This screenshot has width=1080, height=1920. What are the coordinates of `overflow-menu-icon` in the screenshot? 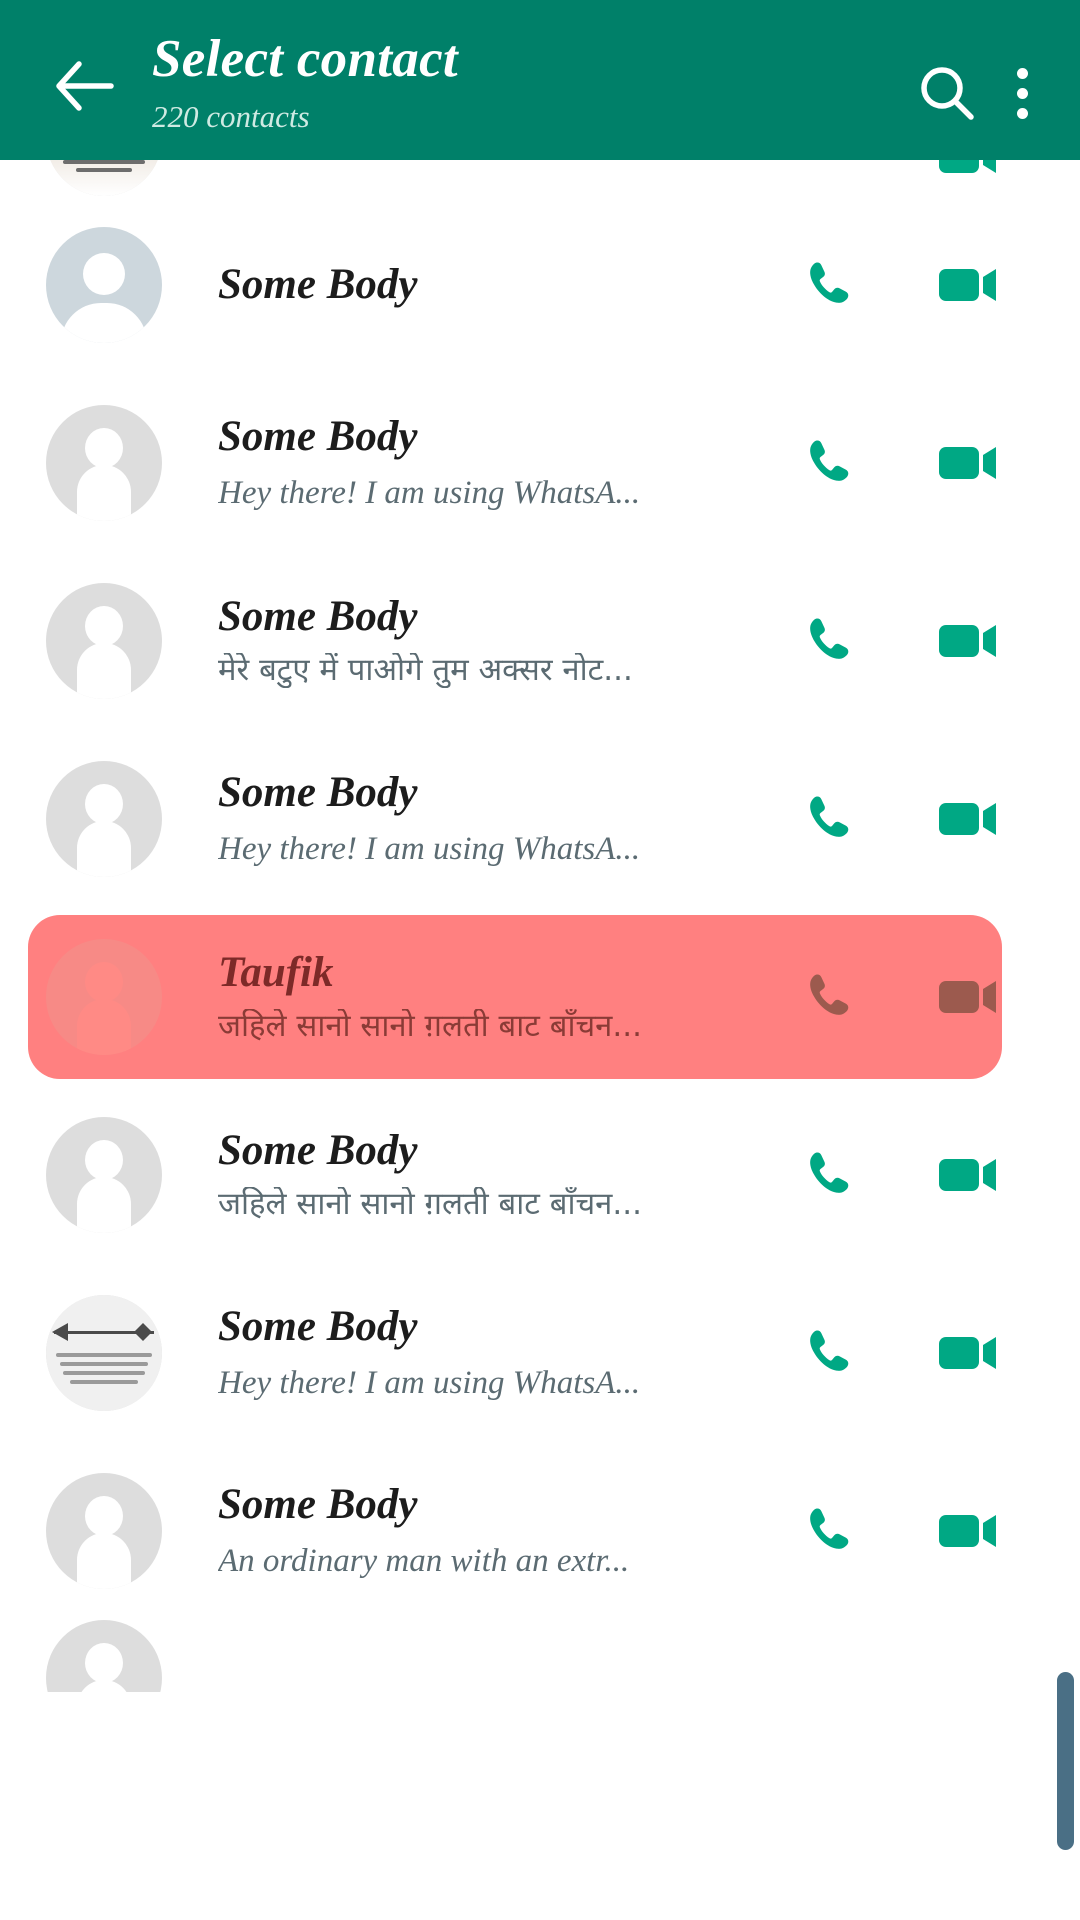 It's located at (1022, 93).